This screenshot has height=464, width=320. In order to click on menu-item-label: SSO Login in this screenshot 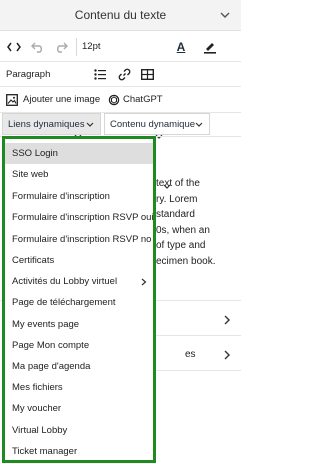, I will do `click(35, 153)`.